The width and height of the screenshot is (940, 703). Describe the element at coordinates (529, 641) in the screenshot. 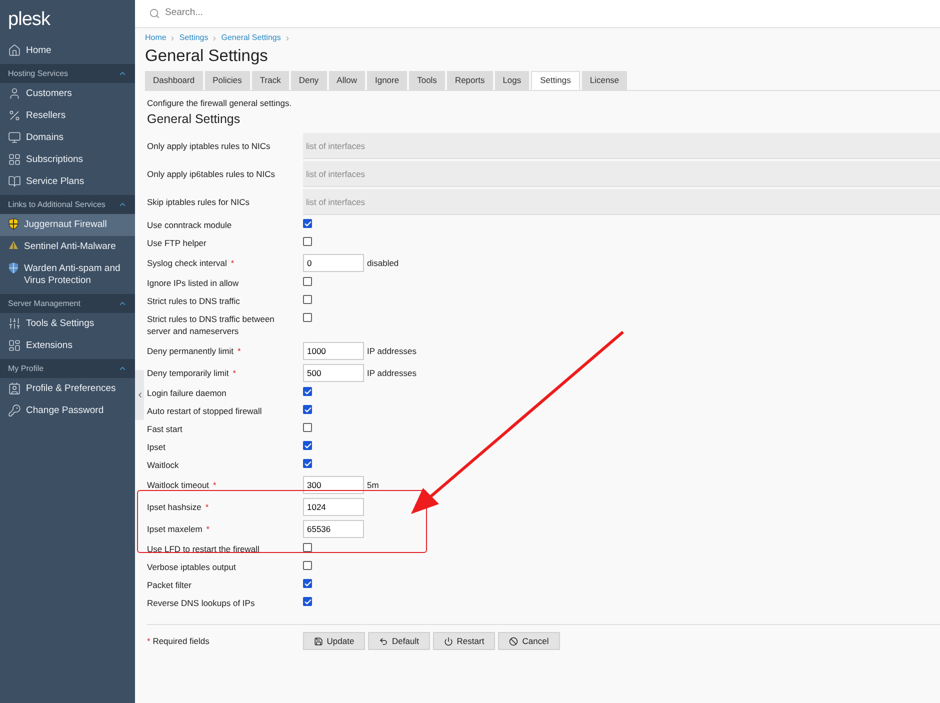

I see `form-button: Cancel` at that location.